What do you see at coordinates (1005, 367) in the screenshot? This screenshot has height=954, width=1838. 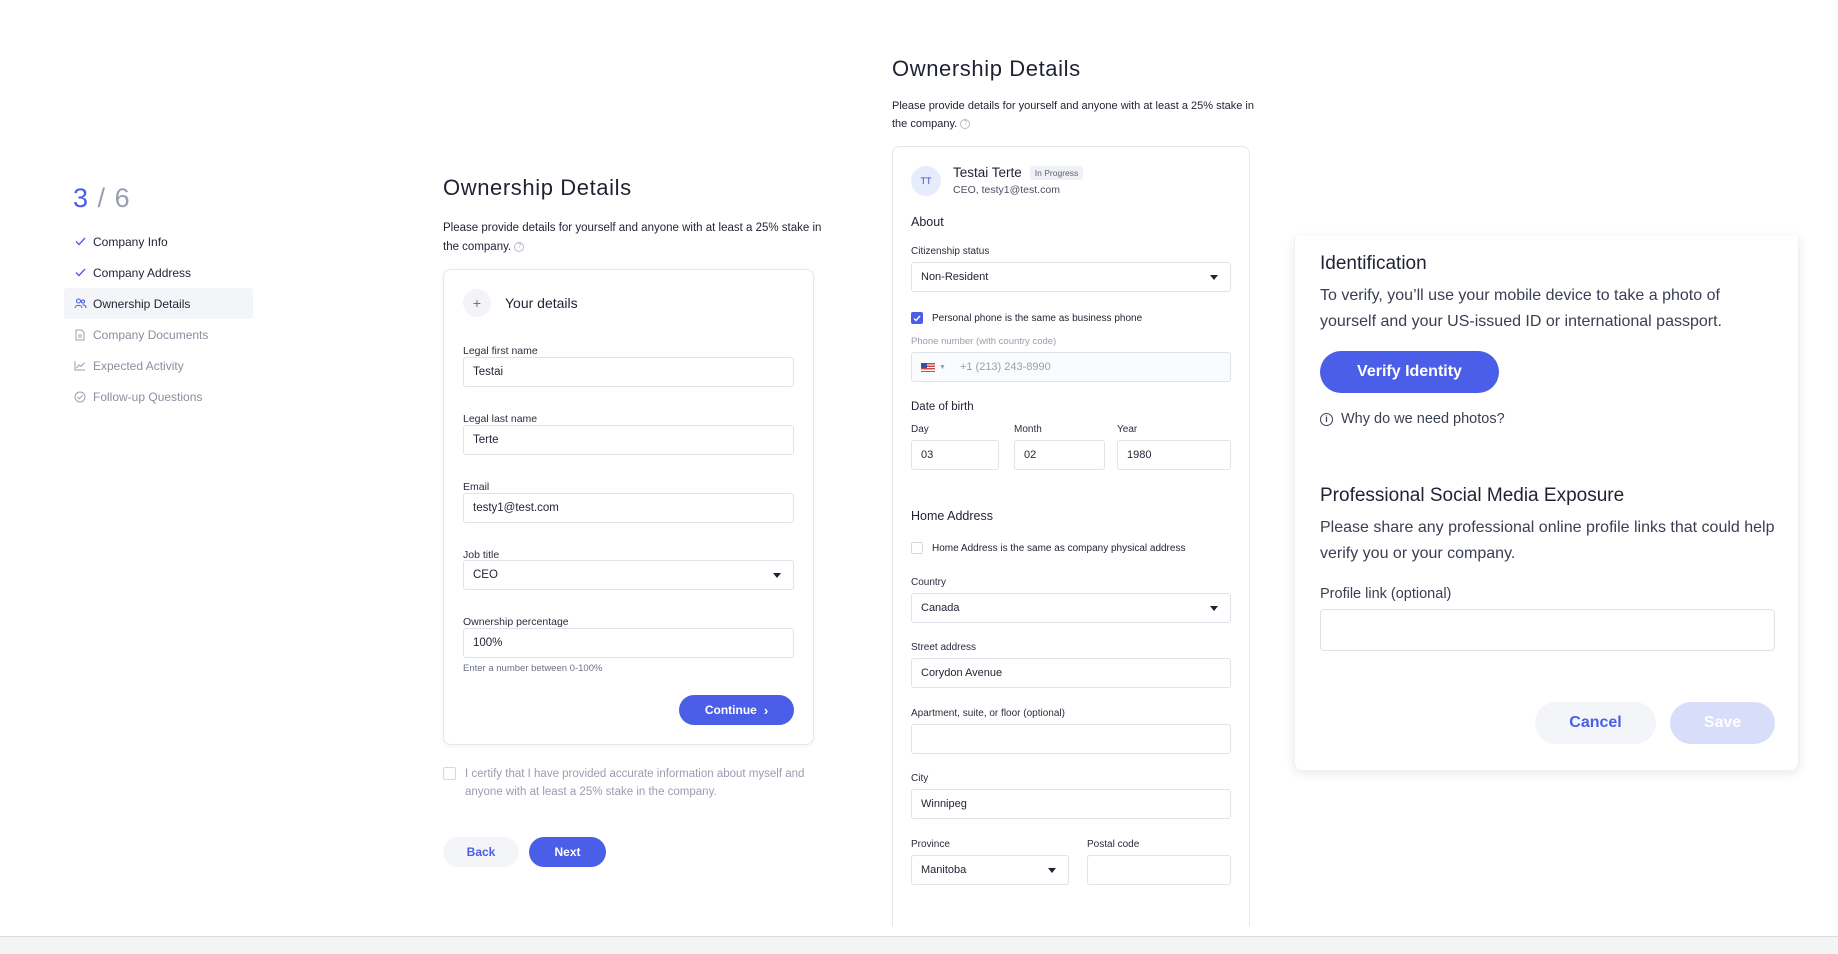 I see `phone-placeholder: +1 (213) 243-8990` at bounding box center [1005, 367].